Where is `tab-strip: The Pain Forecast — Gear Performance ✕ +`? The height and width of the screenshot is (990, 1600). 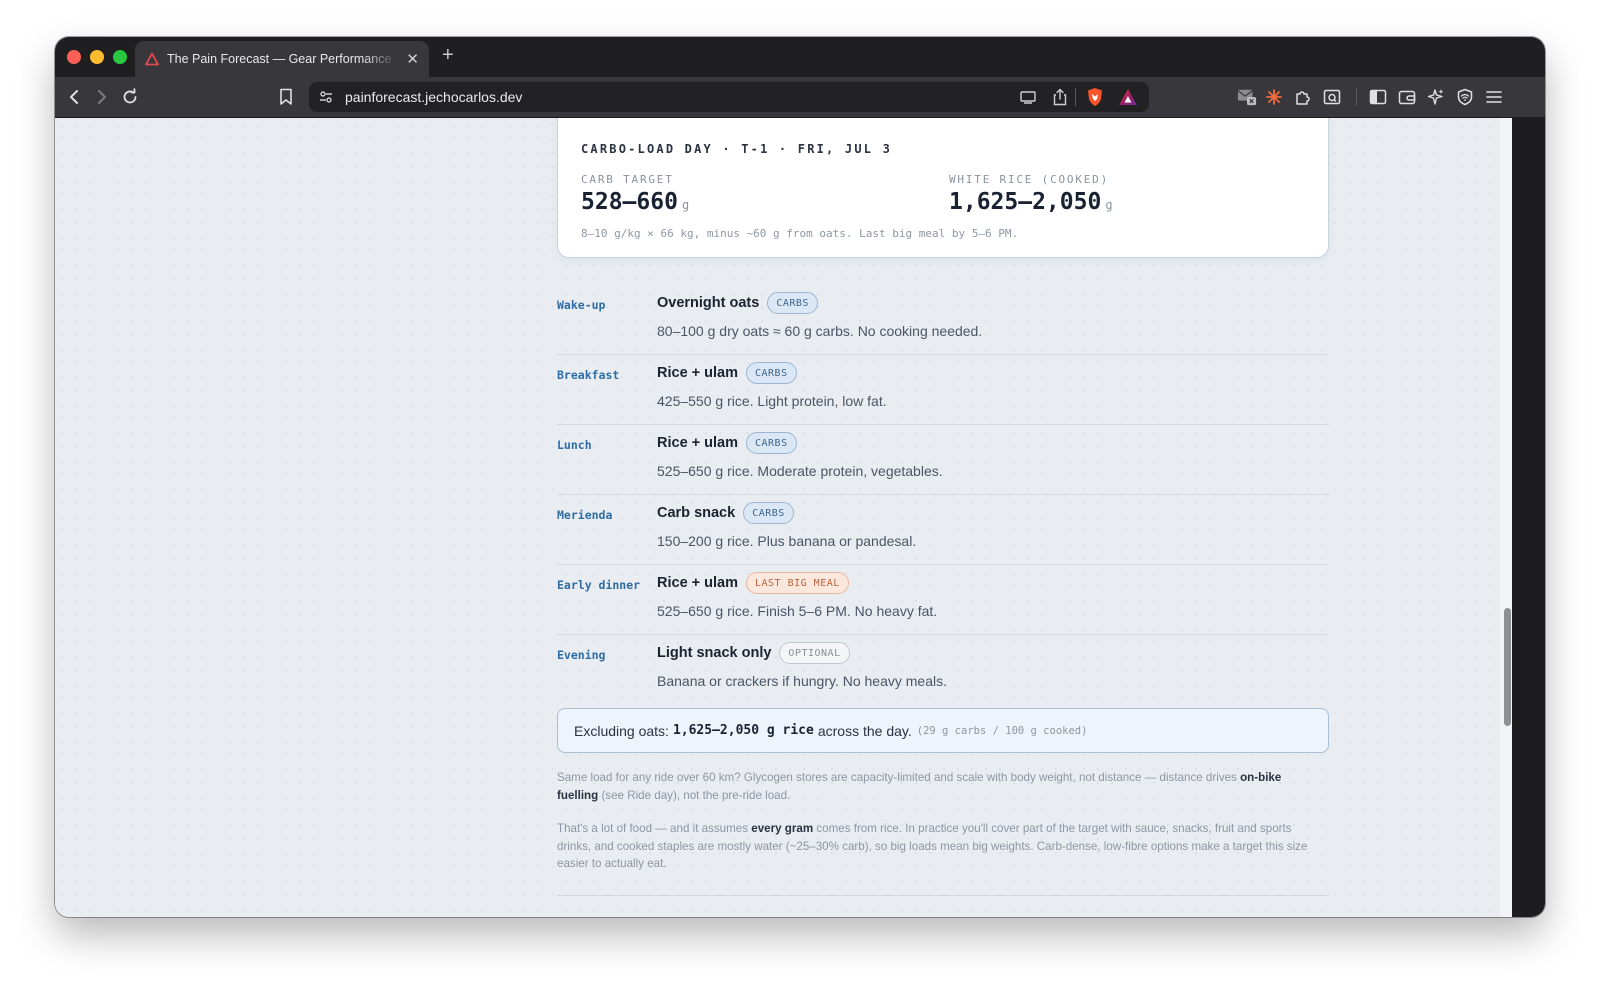
tab-strip: The Pain Forecast — Gear Performance ✕ + is located at coordinates (800, 57).